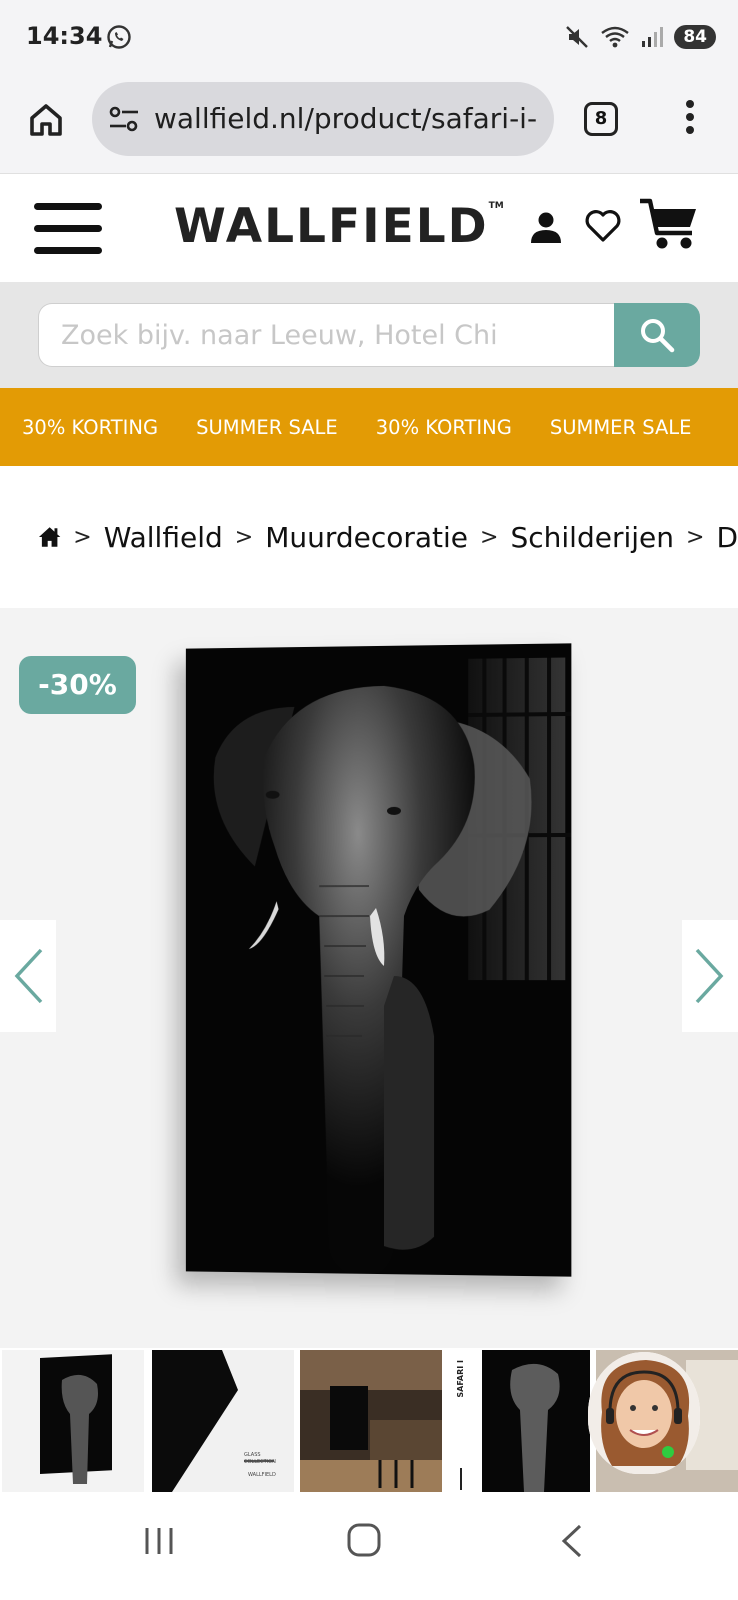  Describe the element at coordinates (267, 1459) in the screenshot. I see `glass-collection-label: GLASS COLLECTION` at that location.